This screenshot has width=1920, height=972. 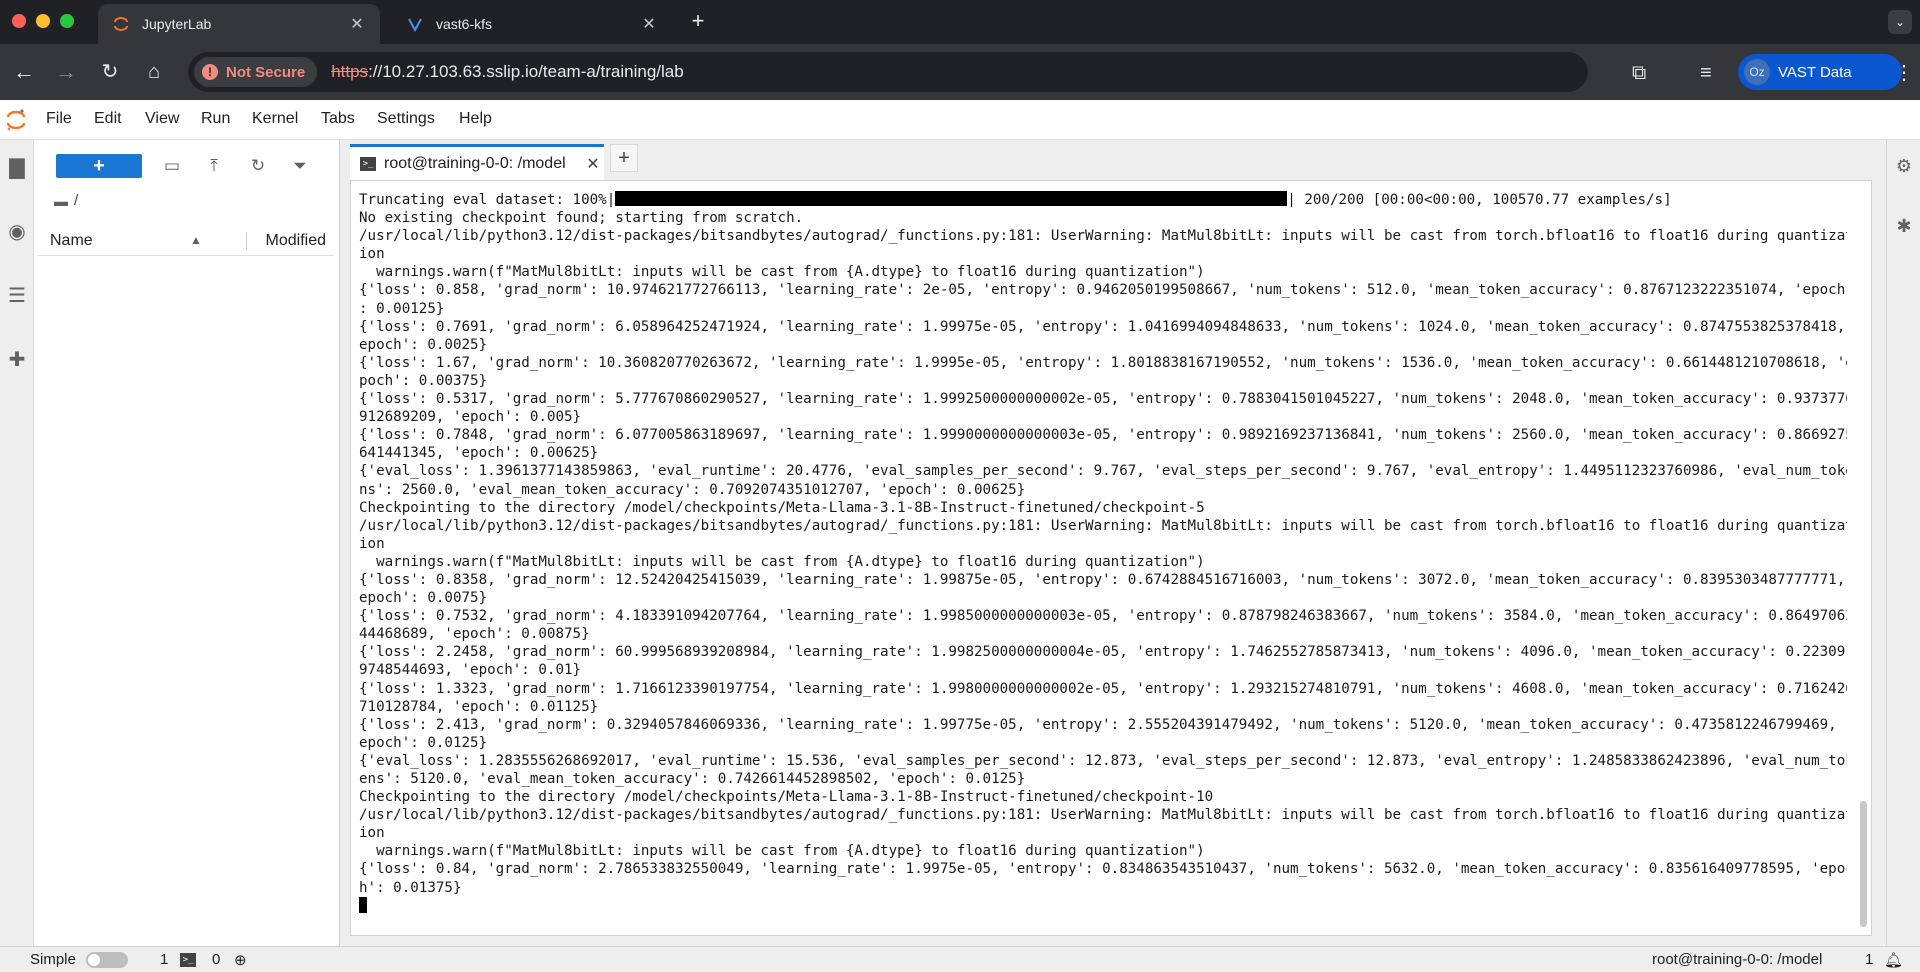 What do you see at coordinates (214, 166) in the screenshot?
I see `upload-icon: ⤒` at bounding box center [214, 166].